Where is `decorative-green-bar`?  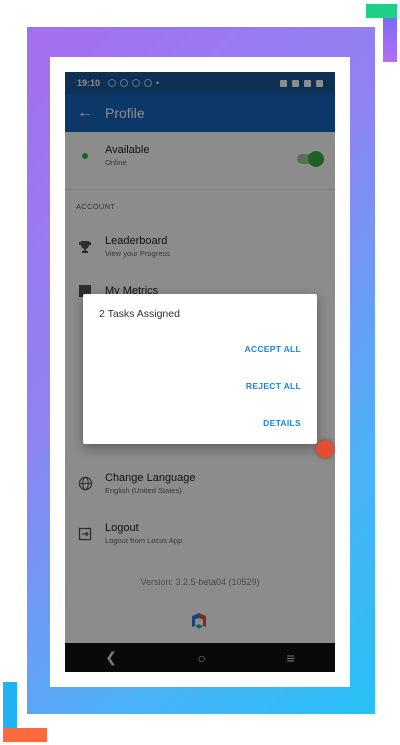
decorative-green-bar is located at coordinates (381, 11).